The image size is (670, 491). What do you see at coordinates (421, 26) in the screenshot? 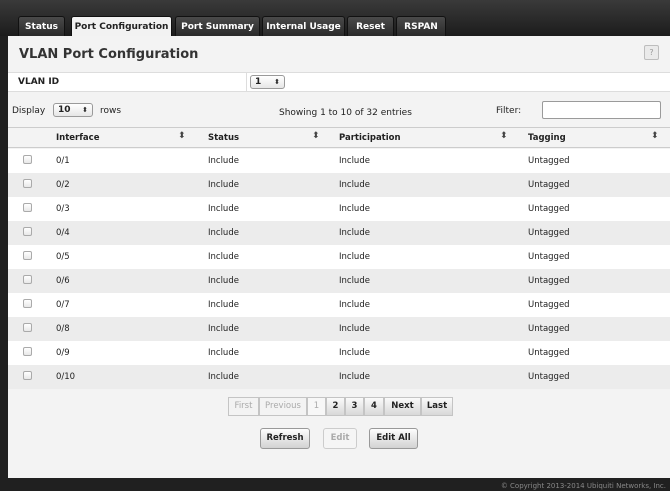
I see `tab-rspan: RSPAN` at bounding box center [421, 26].